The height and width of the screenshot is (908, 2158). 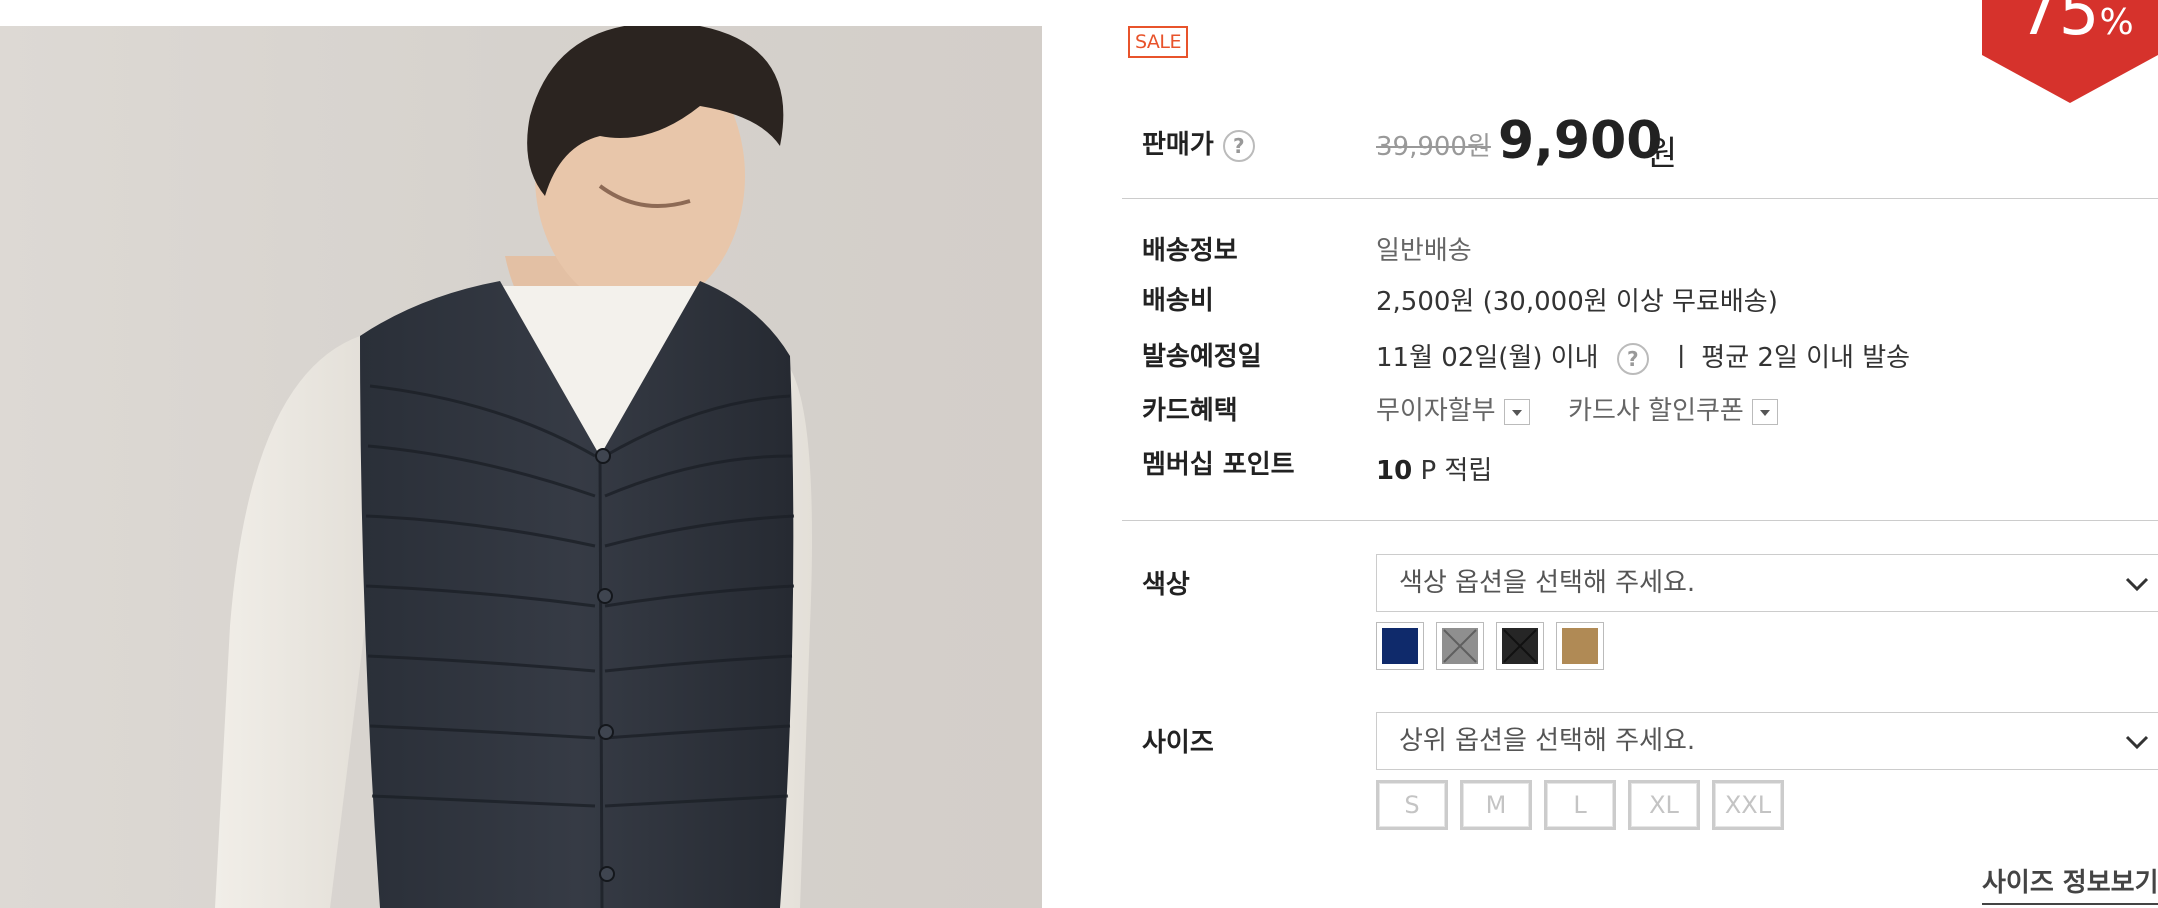 What do you see at coordinates (1673, 411) in the screenshot?
I see `card-coupon-dropdown: 카드사 할인쿠폰` at bounding box center [1673, 411].